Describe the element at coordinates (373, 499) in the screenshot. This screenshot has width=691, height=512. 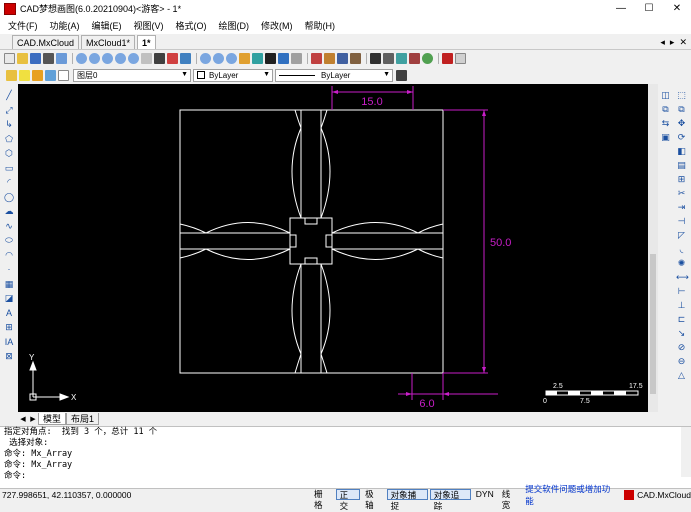
I see `polar-toggle: 极轴` at that location.